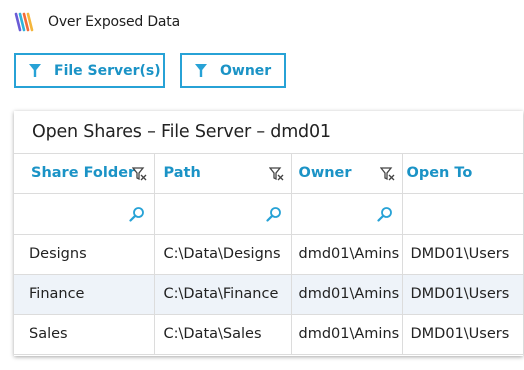 The height and width of the screenshot is (370, 524). Describe the element at coordinates (246, 70) in the screenshot. I see `owner-filter-label: Owner` at that location.